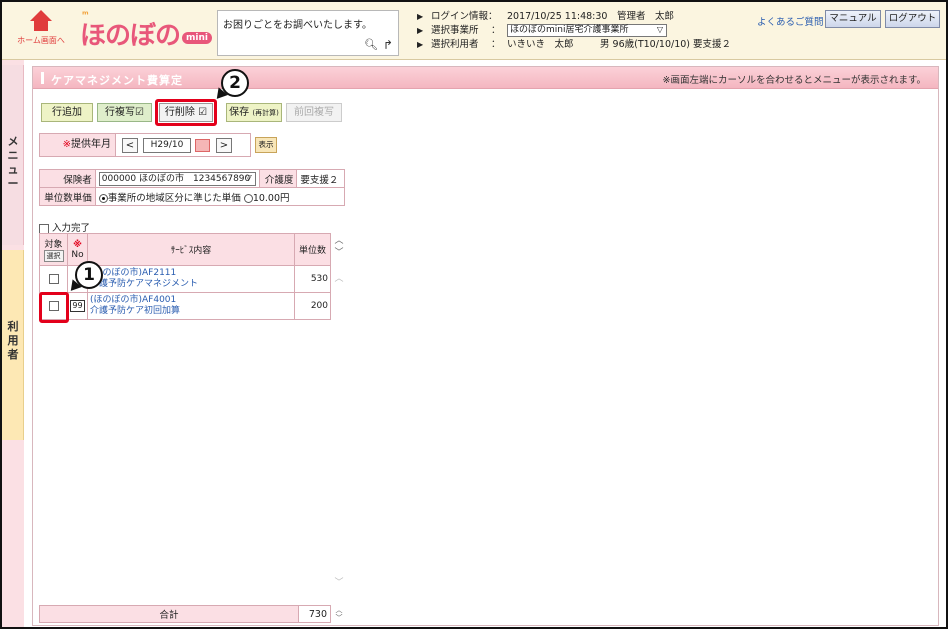  Describe the element at coordinates (41, 40) in the screenshot. I see `home-label: ホーム画面へ` at that location.